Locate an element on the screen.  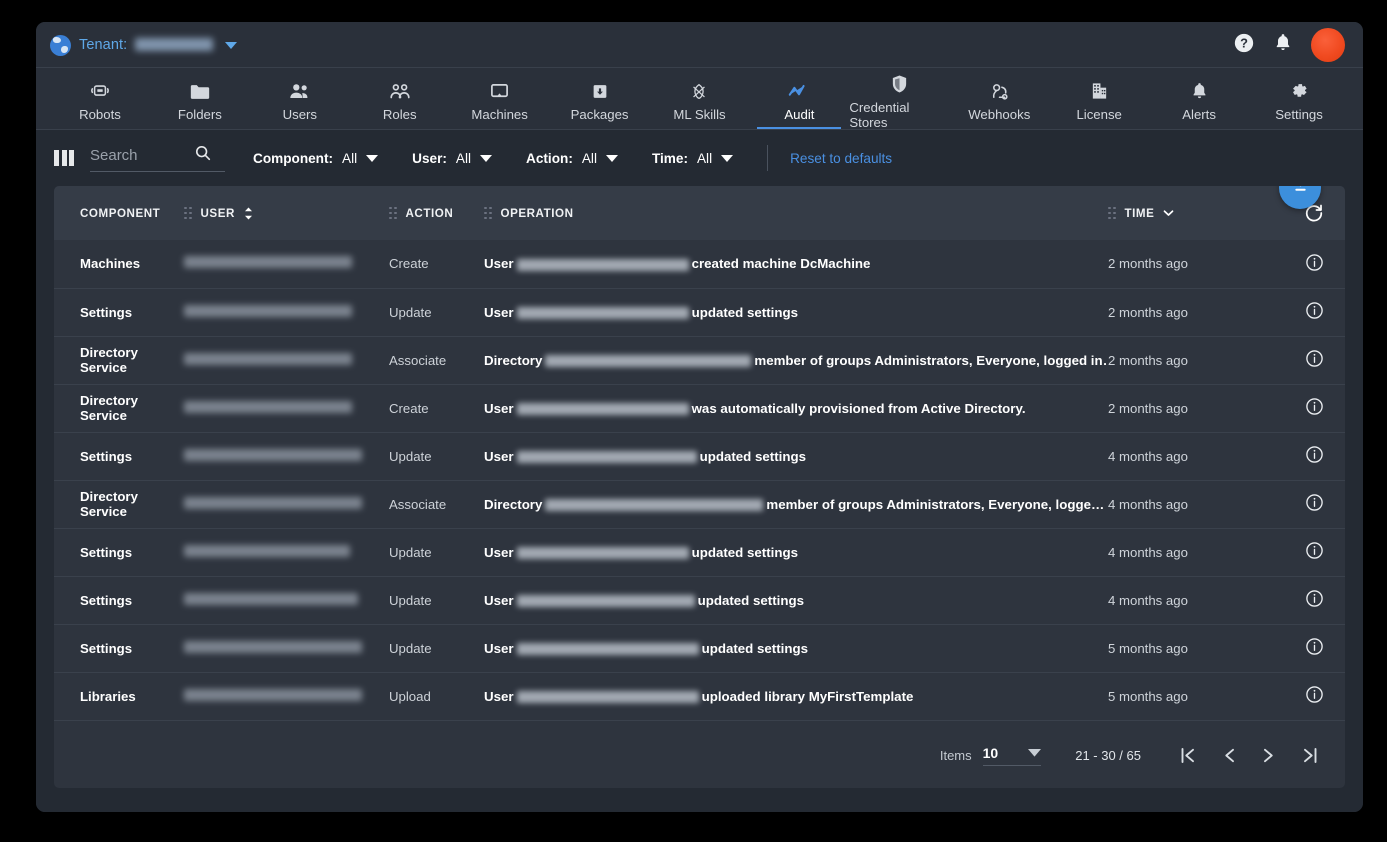
avatar is located at coordinates (1328, 45).